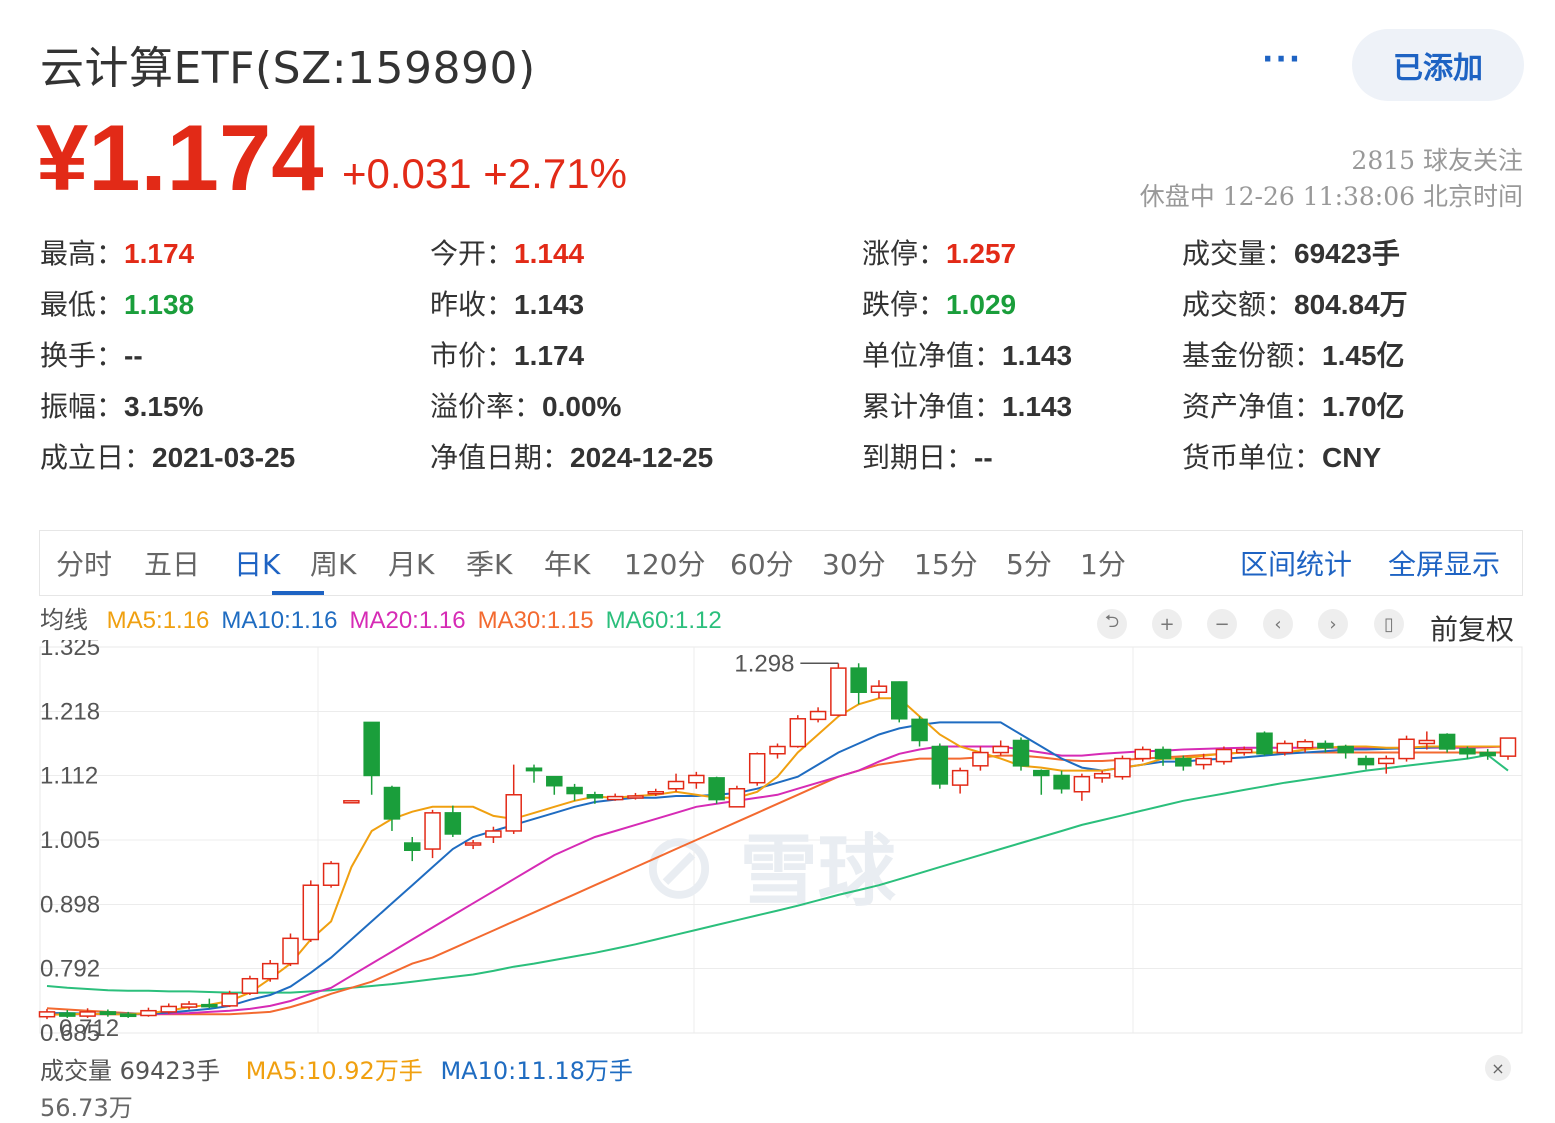 This screenshot has height=1123, width=1555. What do you see at coordinates (1222, 624) in the screenshot?
I see `zoom-out-icon: −` at bounding box center [1222, 624].